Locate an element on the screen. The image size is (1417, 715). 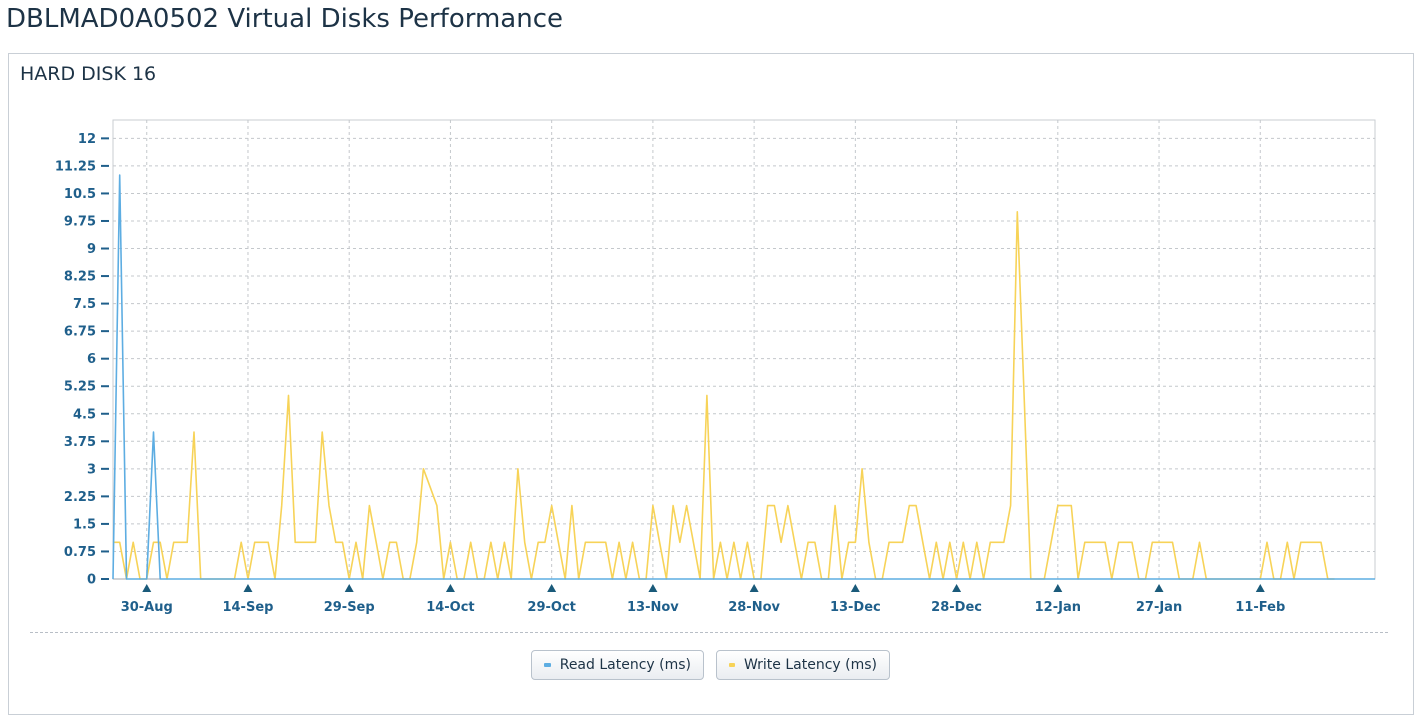
x-tick-label: 11-Feb is located at coordinates (1260, 607).